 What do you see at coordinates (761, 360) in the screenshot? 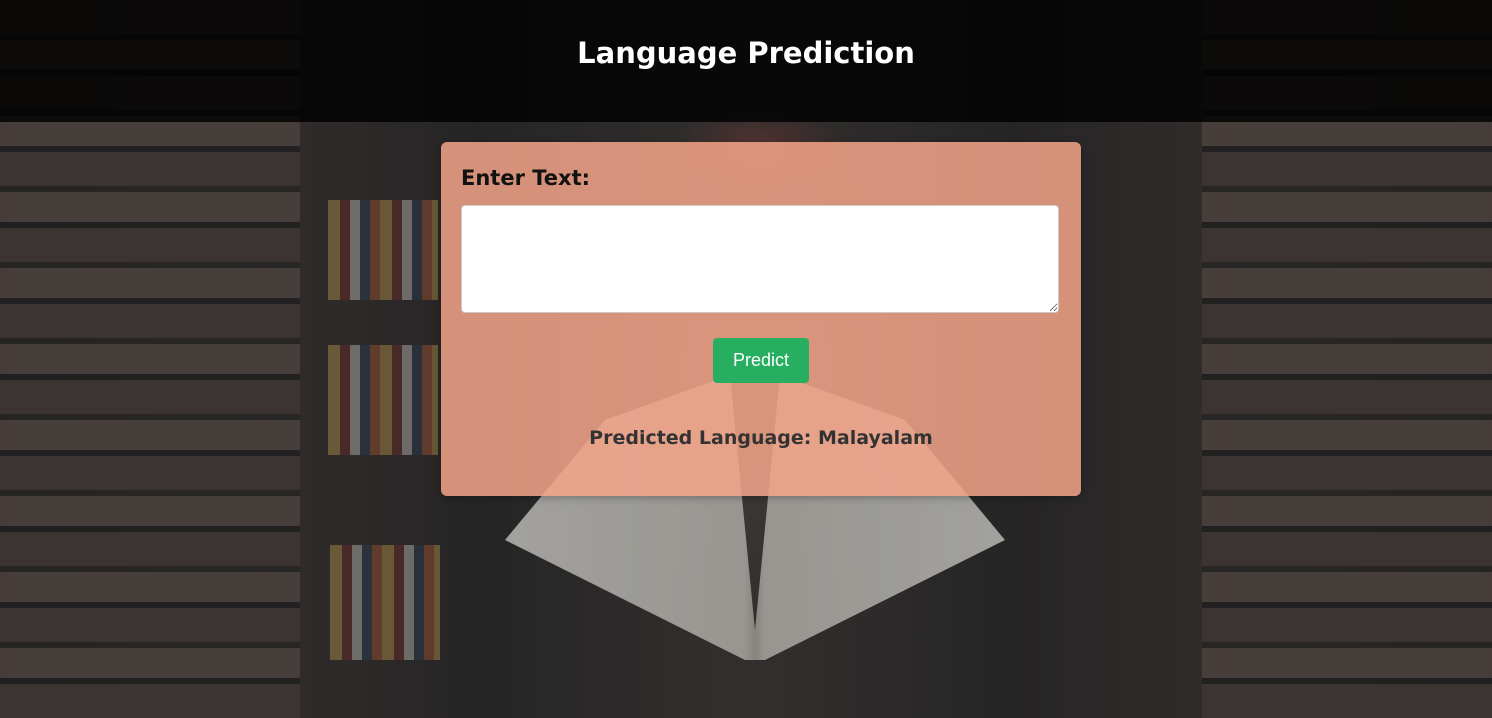
I see `predict-button: Predict` at bounding box center [761, 360].